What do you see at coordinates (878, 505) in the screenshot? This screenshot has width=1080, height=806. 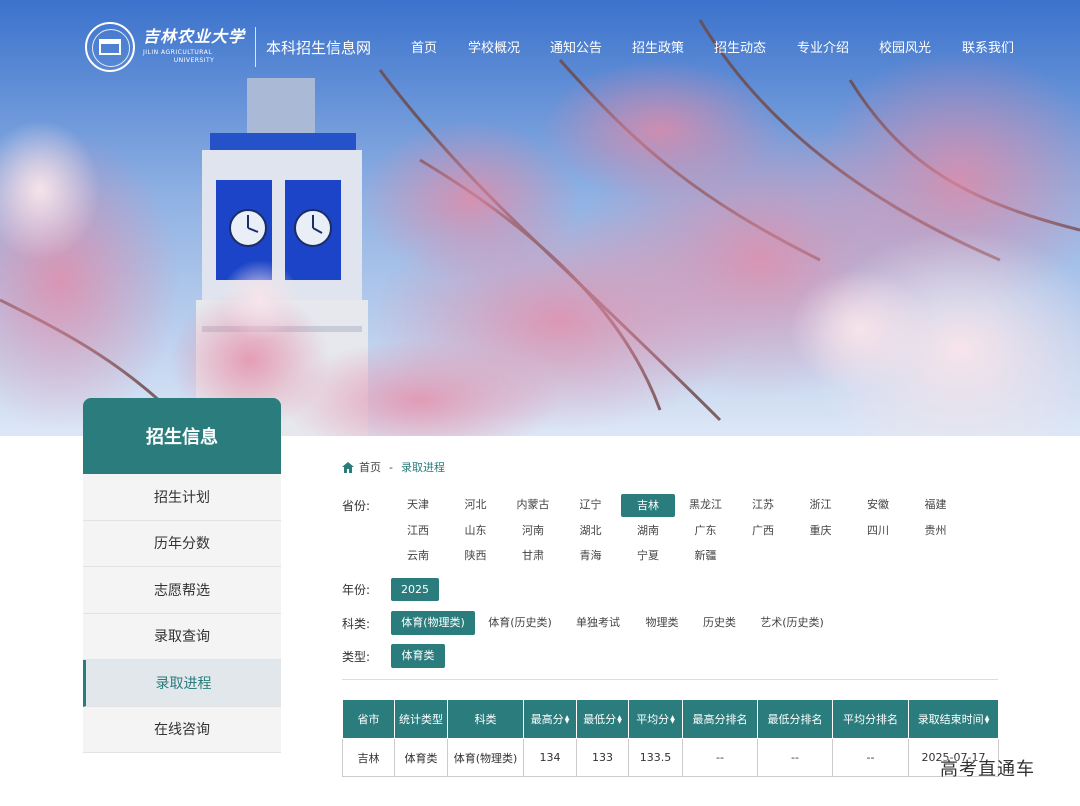 I see `province-option: 安徽` at bounding box center [878, 505].